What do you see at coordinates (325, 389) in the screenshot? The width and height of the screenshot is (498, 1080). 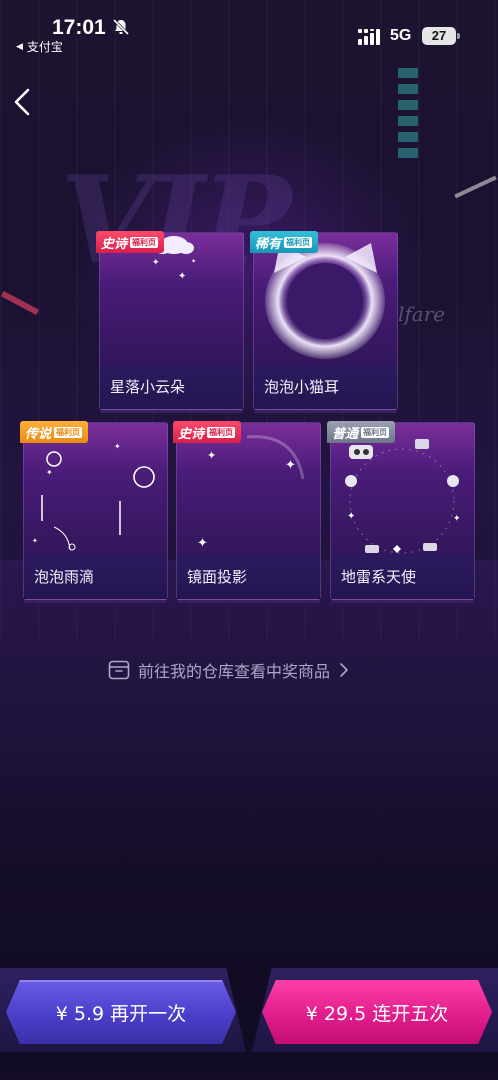 I see `prize-name: 泡泡小猫耳` at bounding box center [325, 389].